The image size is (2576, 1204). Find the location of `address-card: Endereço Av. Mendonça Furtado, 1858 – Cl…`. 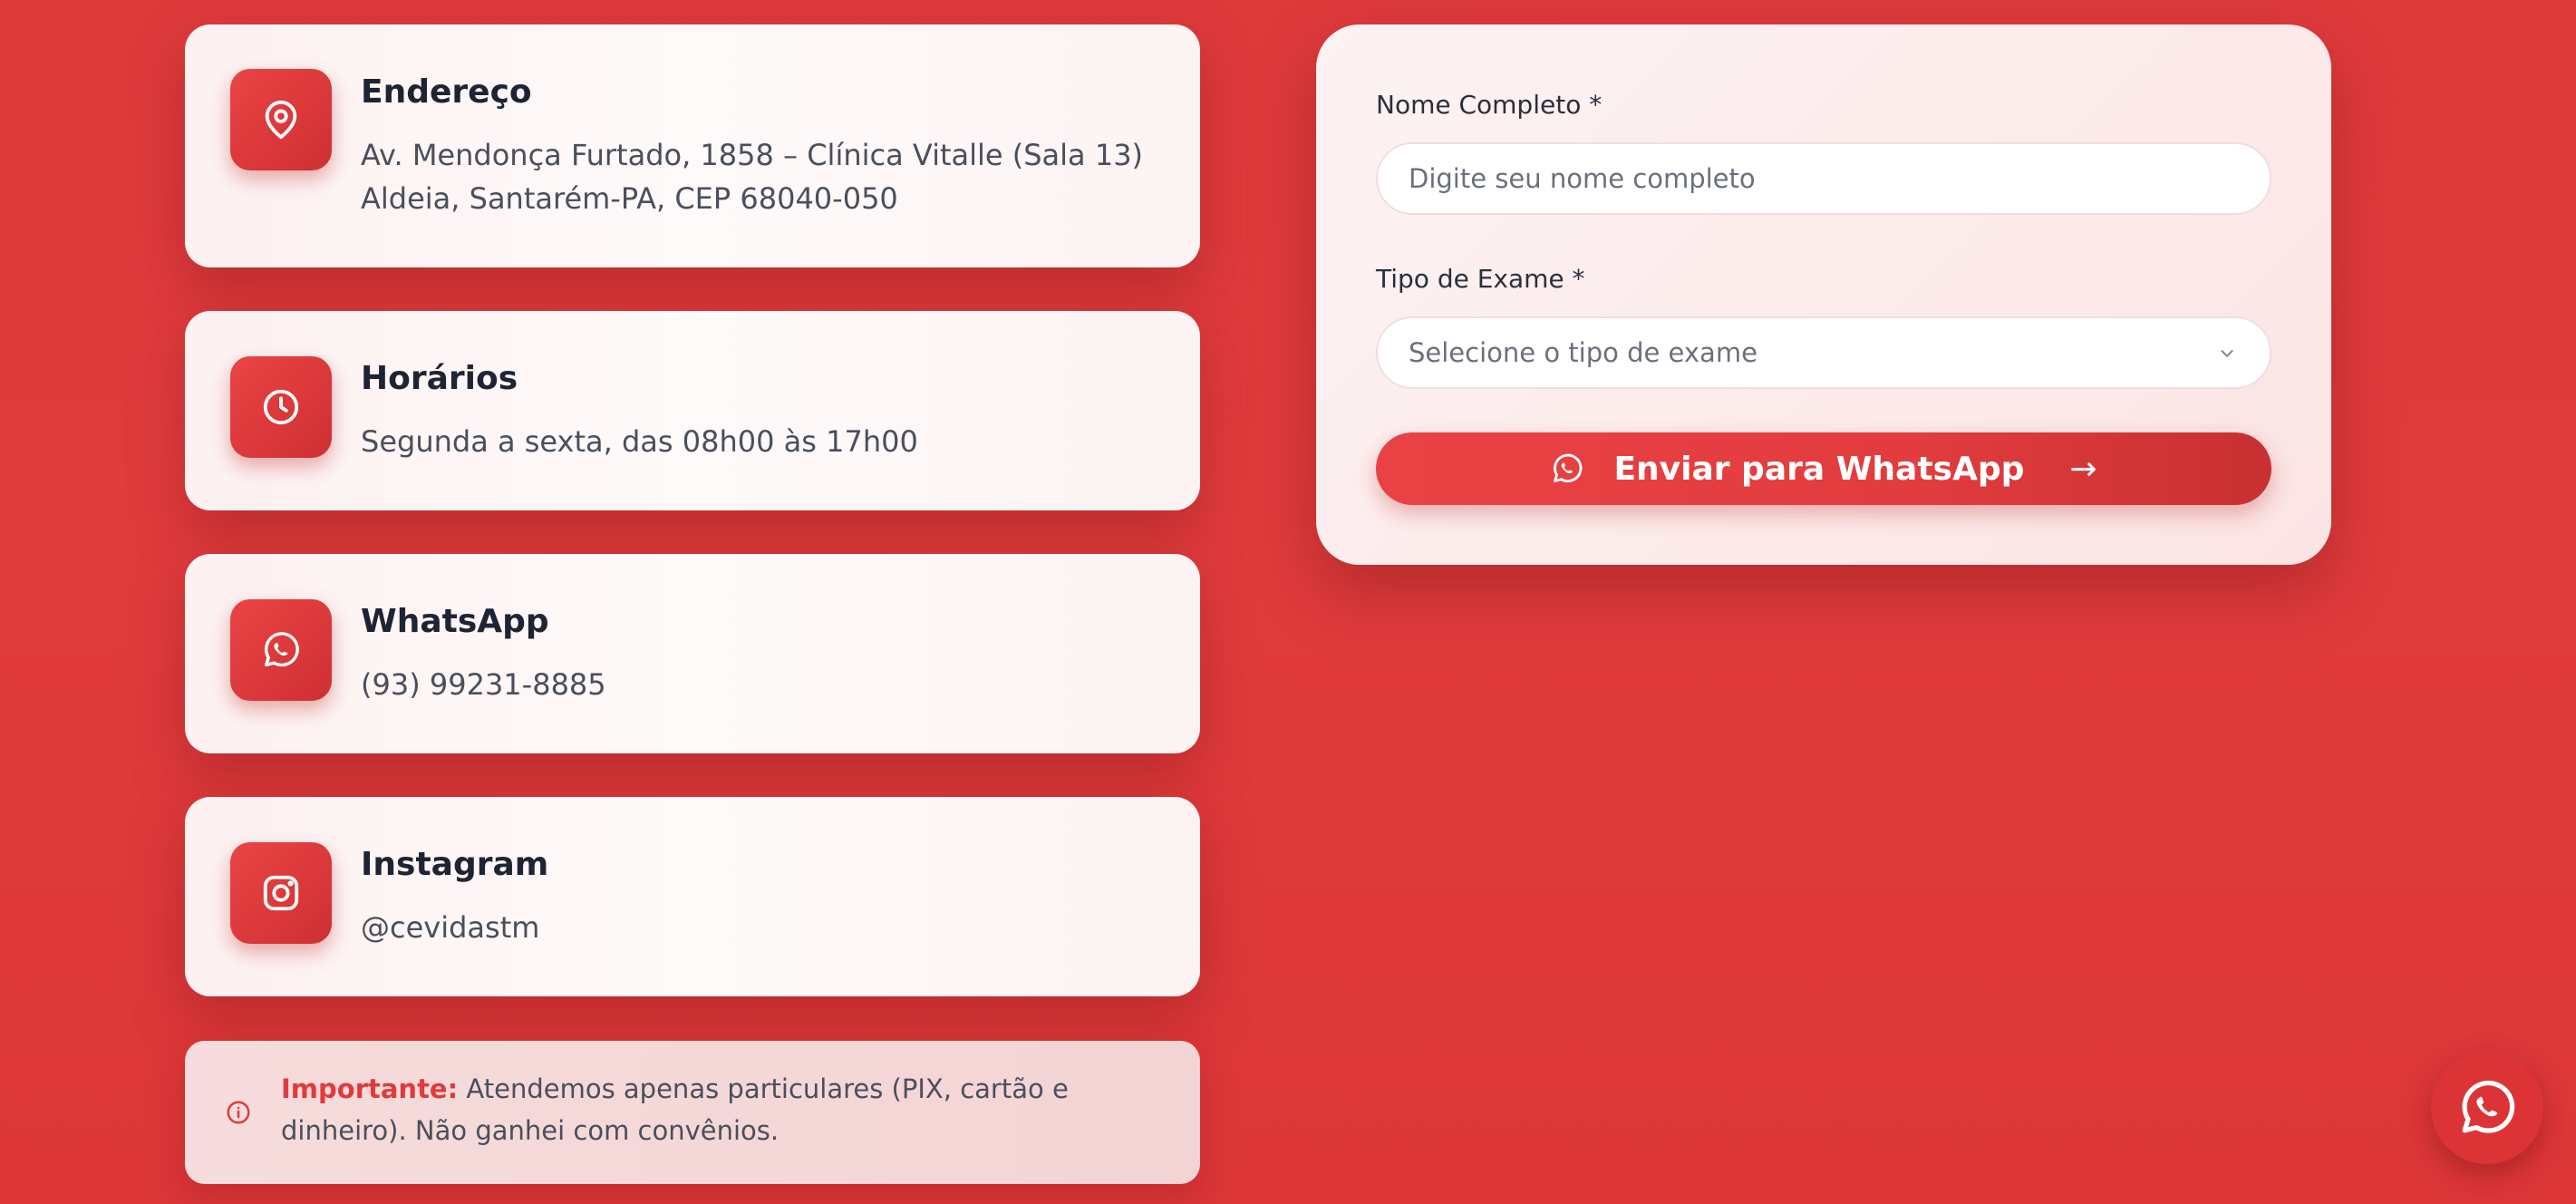

address-card: Endereço Av. Mendonça Furtado, 1858 – Cl… is located at coordinates (692, 145).